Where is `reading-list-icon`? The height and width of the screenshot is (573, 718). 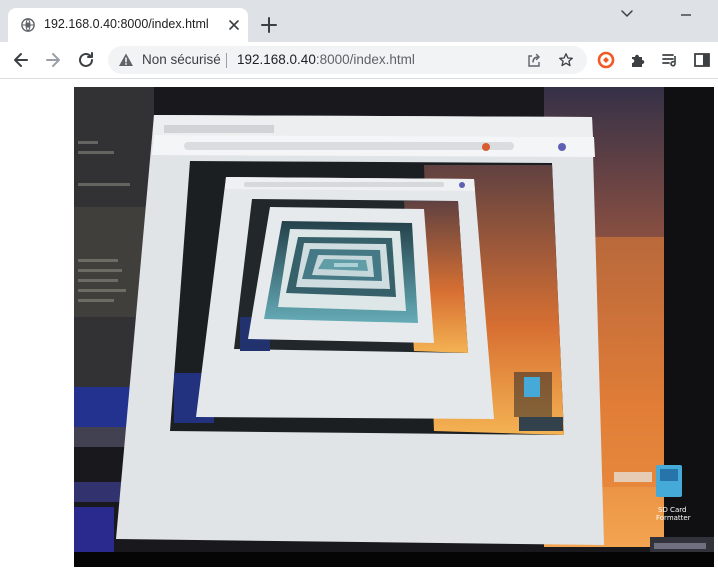
reading-list-icon is located at coordinates (670, 60).